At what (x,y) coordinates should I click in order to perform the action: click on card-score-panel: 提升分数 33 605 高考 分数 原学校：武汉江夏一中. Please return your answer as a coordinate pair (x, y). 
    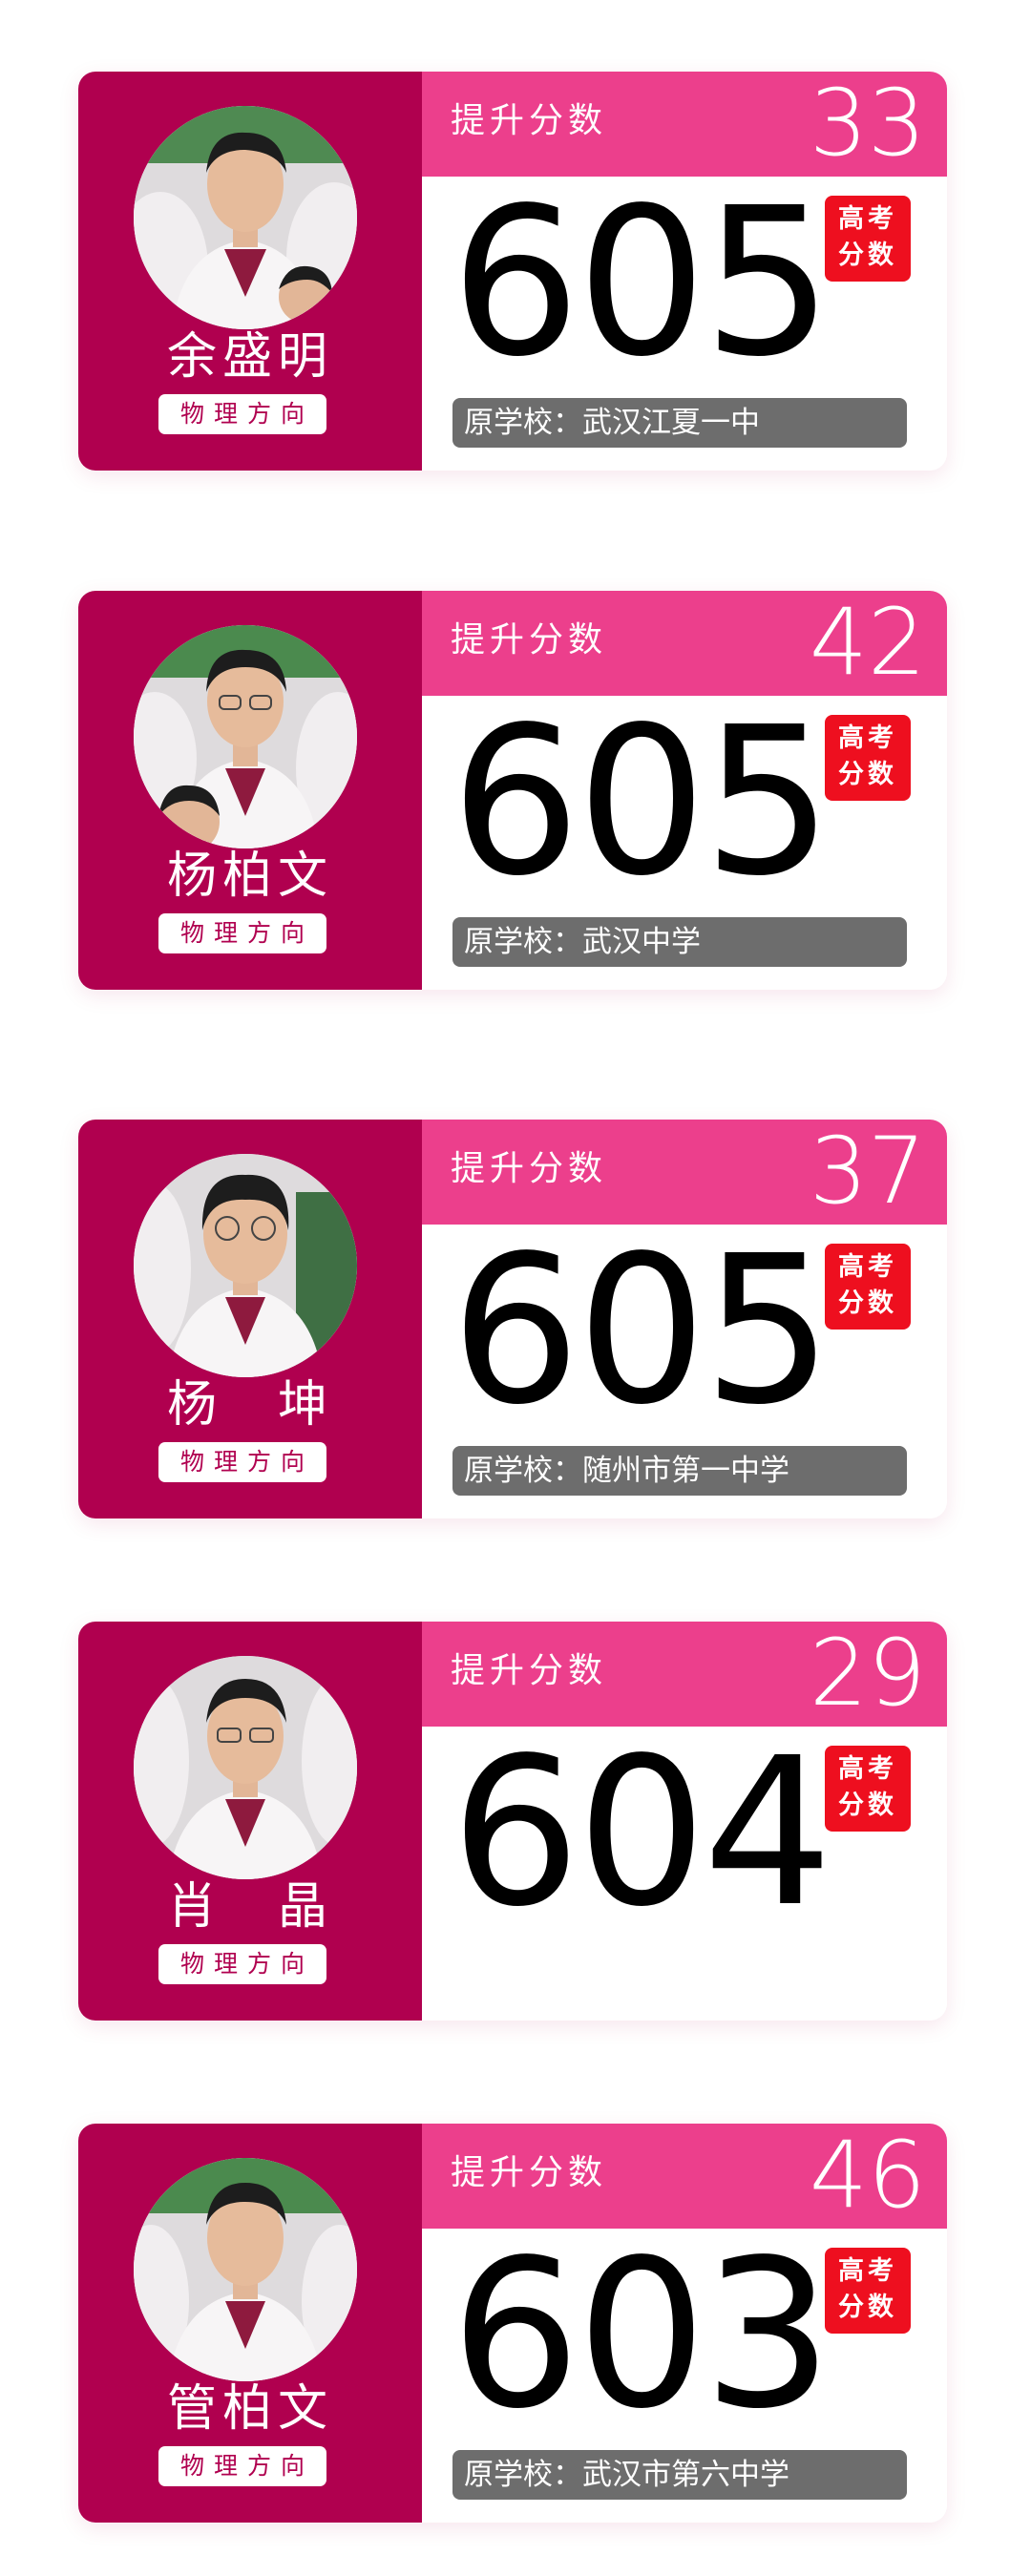
    Looking at the image, I should click on (684, 271).